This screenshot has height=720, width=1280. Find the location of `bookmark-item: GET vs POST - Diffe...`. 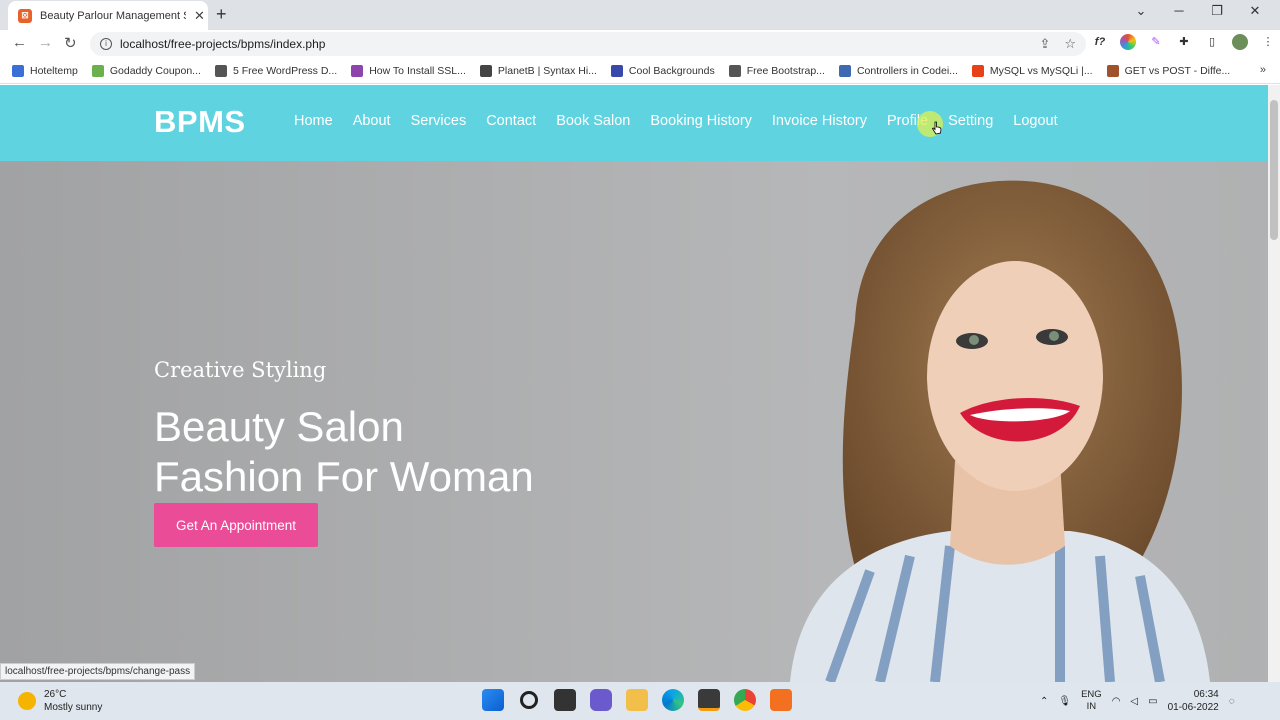

bookmark-item: GET vs POST - Diffe... is located at coordinates (1168, 70).